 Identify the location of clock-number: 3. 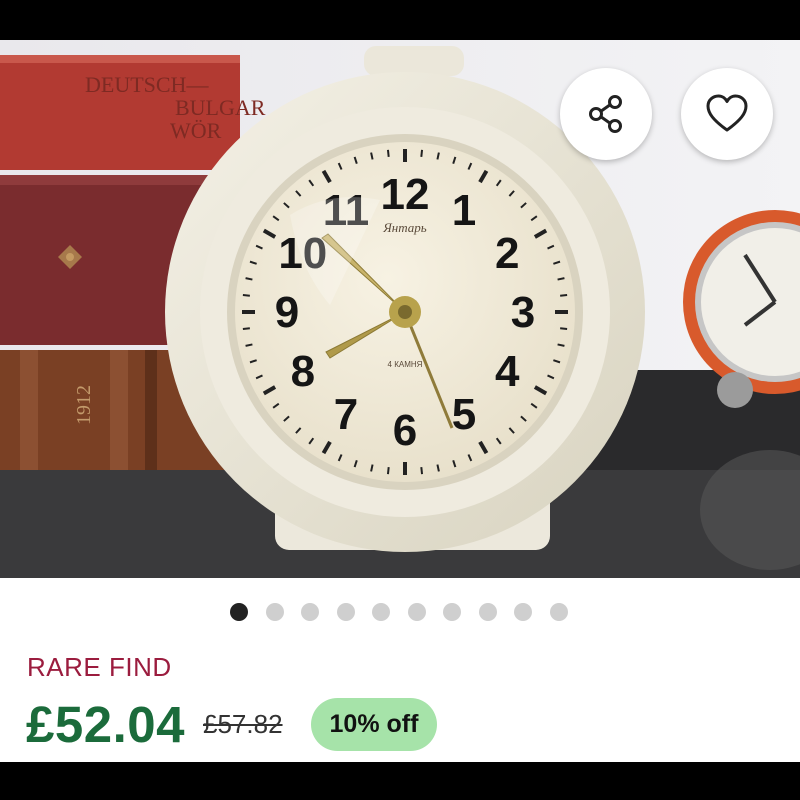
(523, 312).